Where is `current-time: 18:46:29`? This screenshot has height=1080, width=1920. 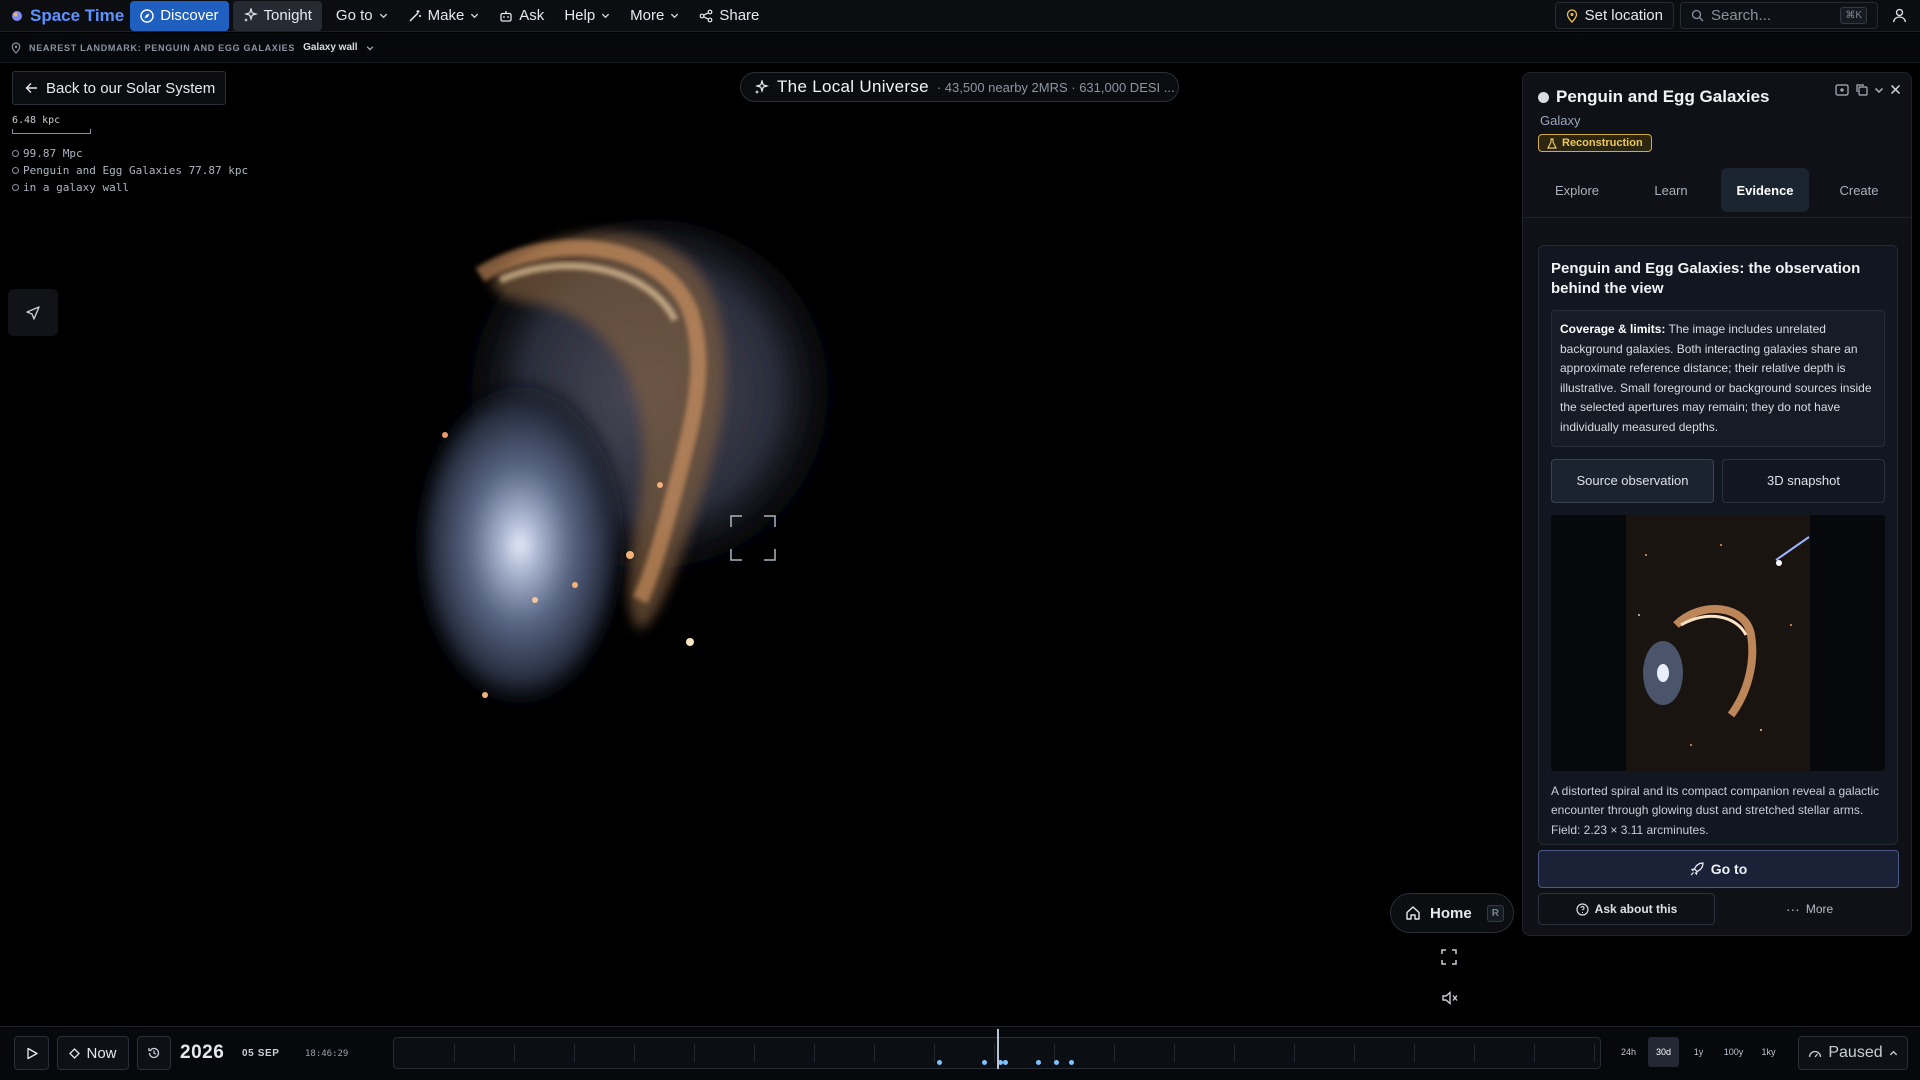 current-time: 18:46:29 is located at coordinates (327, 1054).